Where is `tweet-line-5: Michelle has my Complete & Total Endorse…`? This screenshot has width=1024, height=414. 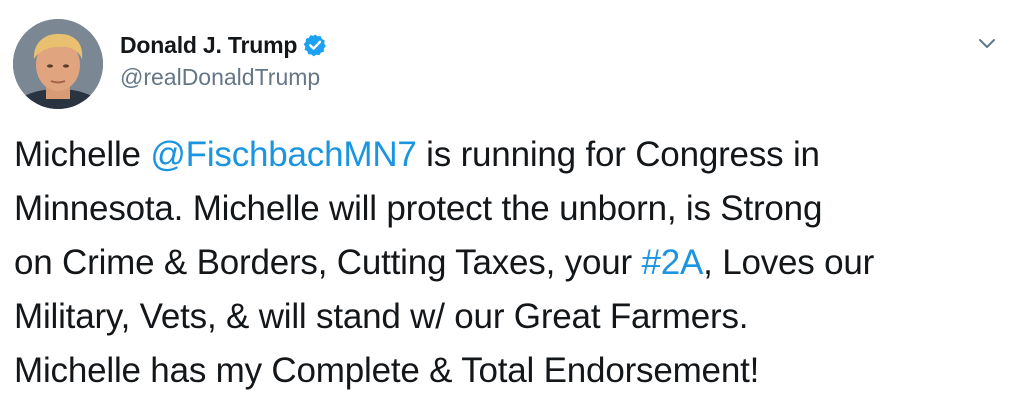 tweet-line-5: Michelle has my Complete & Total Endorse… is located at coordinates (387, 370).